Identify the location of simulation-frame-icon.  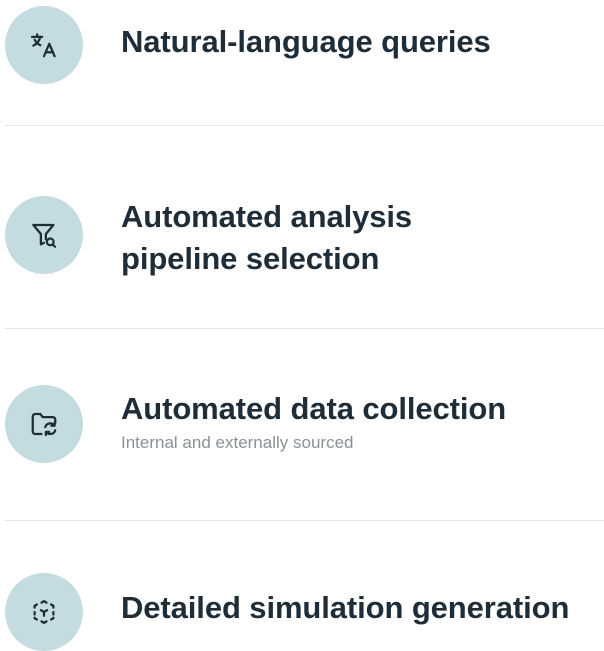
(44, 612).